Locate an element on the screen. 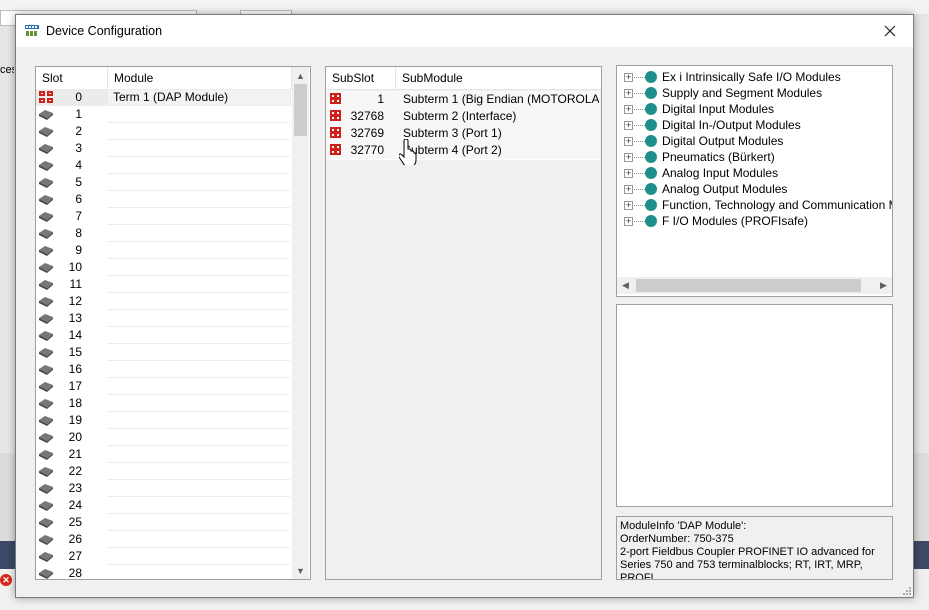 This screenshot has height=610, width=929. scroll-right-arrow: ▶ is located at coordinates (883, 285).